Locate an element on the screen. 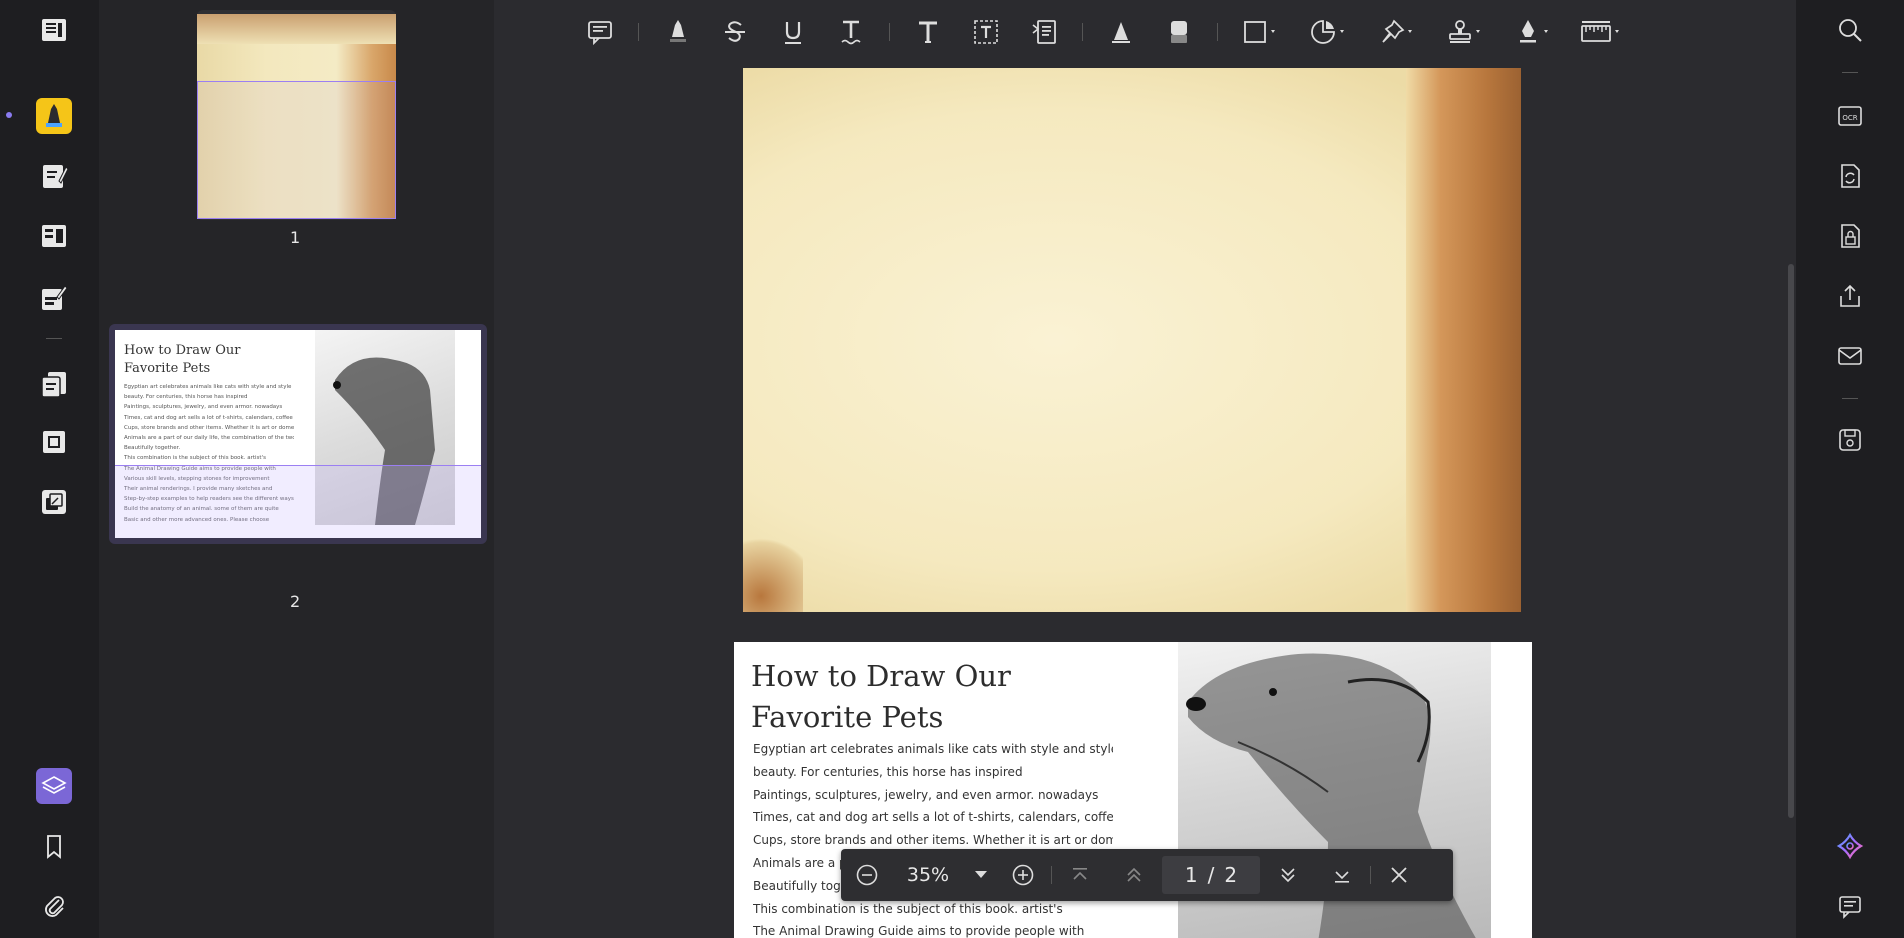  thumbnail-page-title: How to Draw Our Favorite Pets is located at coordinates (182, 359).